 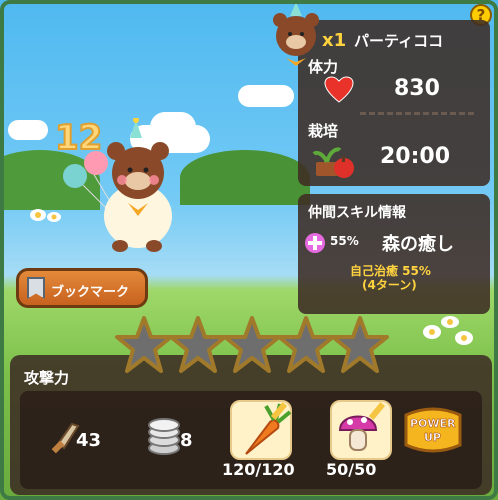 What do you see at coordinates (90, 292) in the screenshot?
I see `bookmark-label: ブックマーク` at bounding box center [90, 292].